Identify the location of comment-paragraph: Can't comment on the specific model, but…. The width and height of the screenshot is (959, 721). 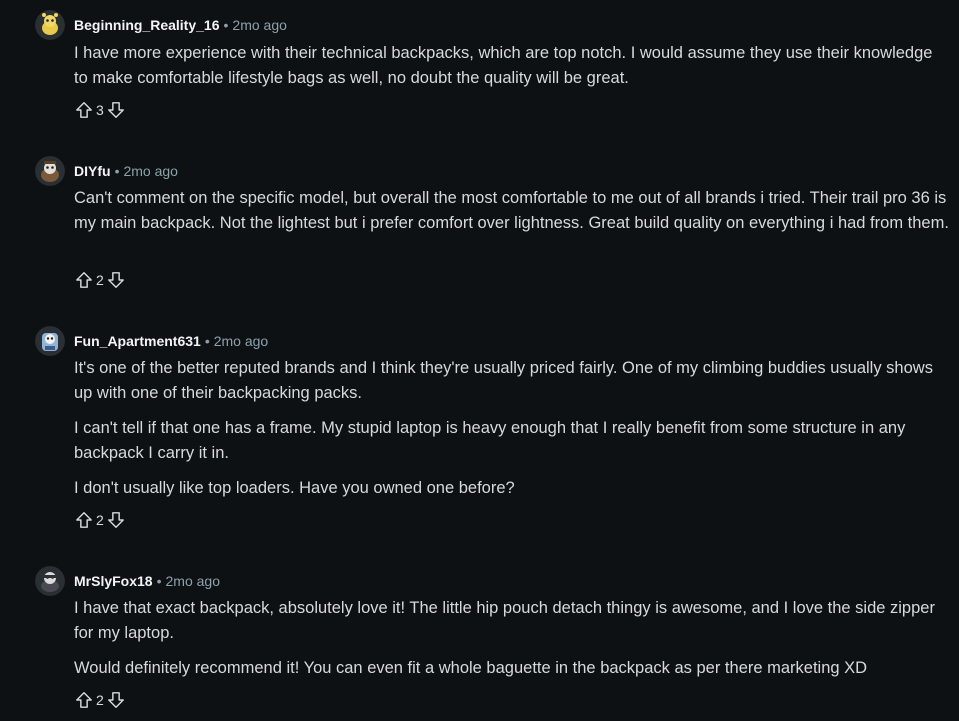
(511, 210).